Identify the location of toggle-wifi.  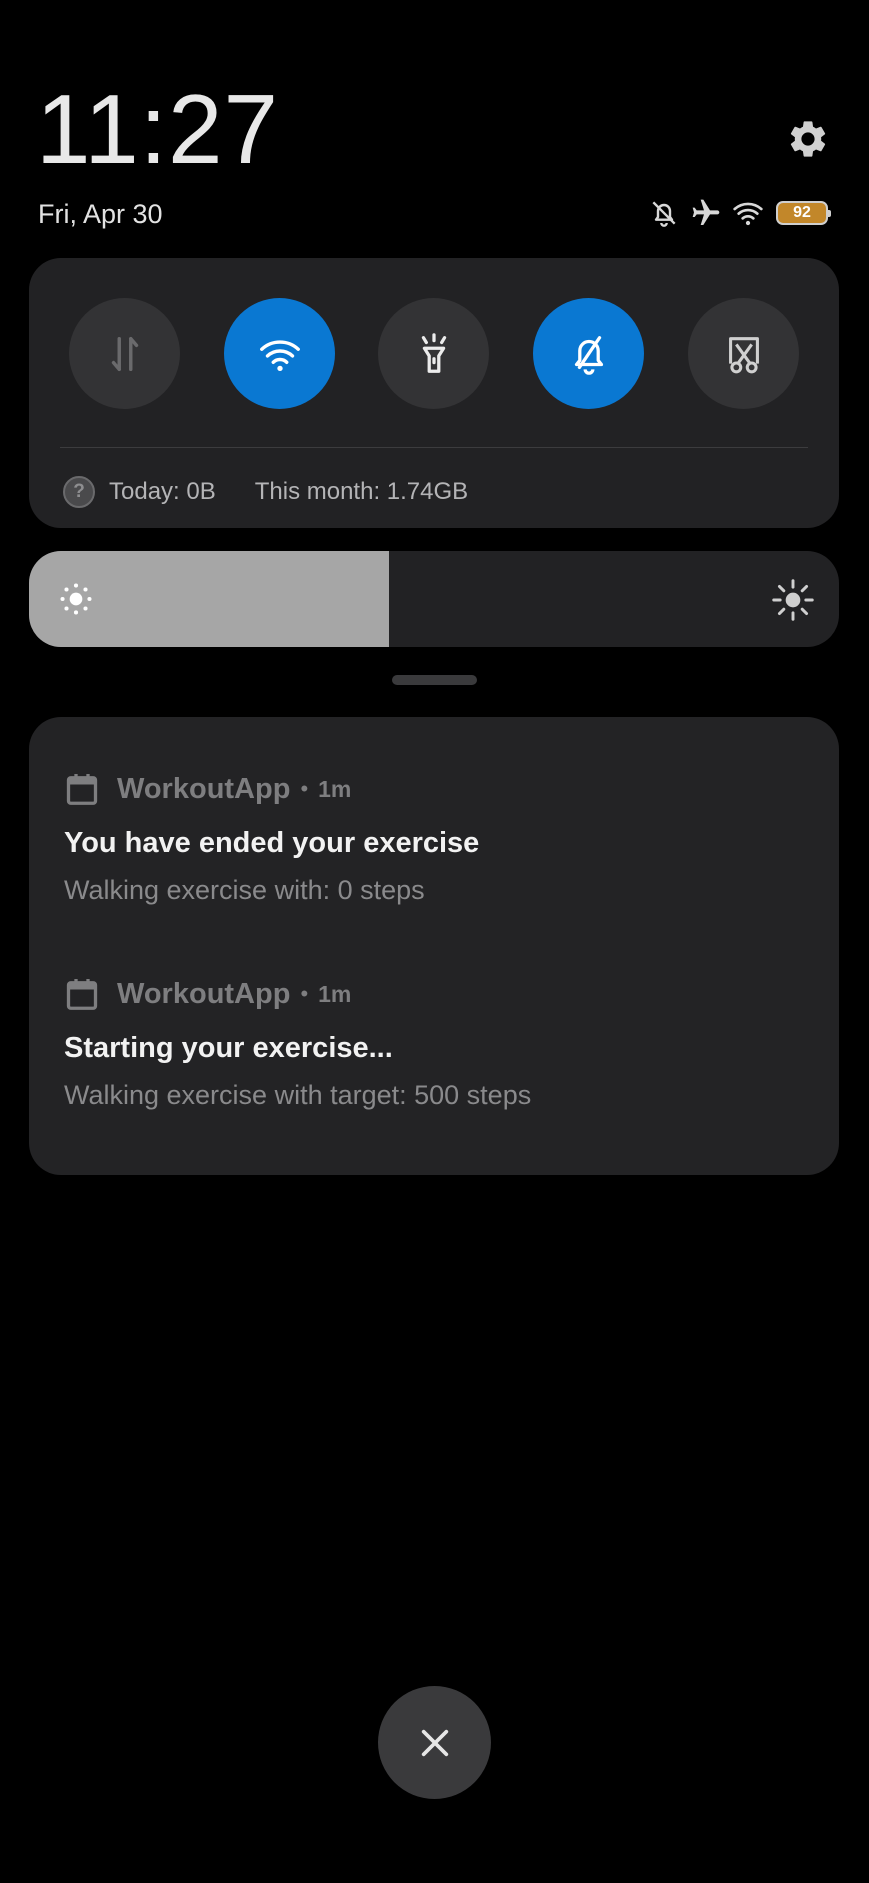
(279, 353).